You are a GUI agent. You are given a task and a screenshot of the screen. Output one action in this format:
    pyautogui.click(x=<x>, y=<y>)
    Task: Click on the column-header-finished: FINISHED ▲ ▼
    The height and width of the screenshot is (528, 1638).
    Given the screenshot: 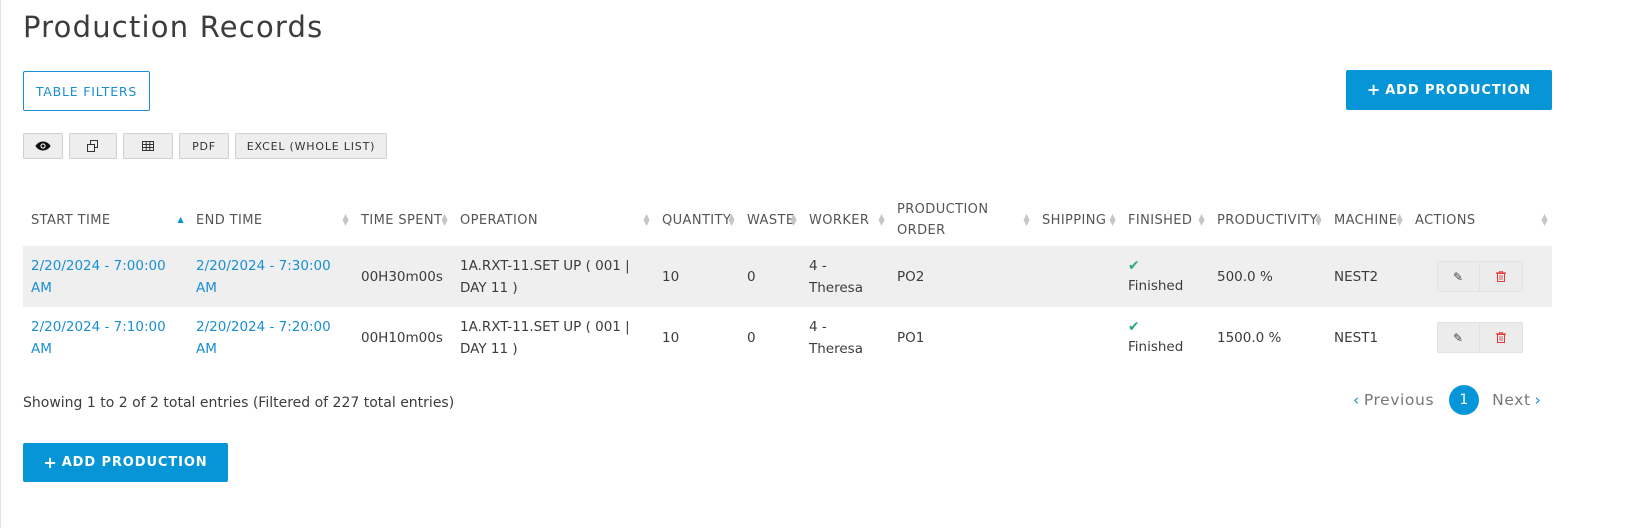 What is the action you would take?
    pyautogui.click(x=1164, y=220)
    